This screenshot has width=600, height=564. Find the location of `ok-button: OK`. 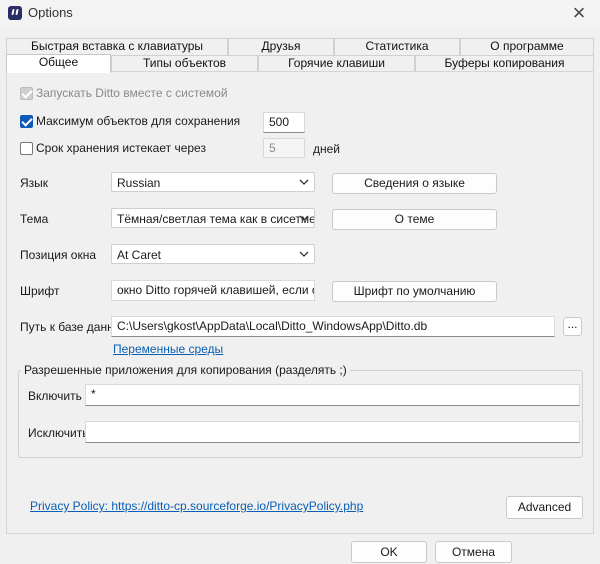

ok-button: OK is located at coordinates (389, 552).